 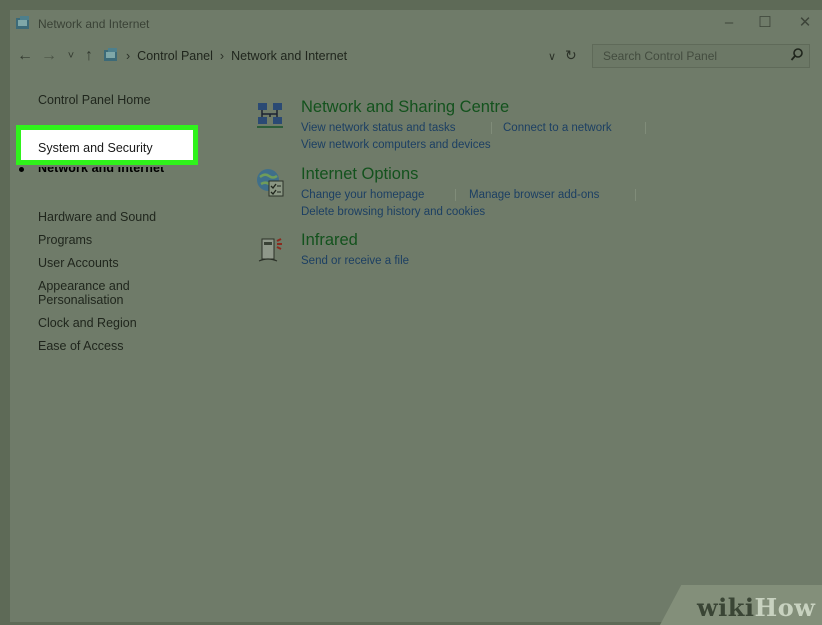 I want to click on change-homepage-link: Change your homepage, so click(x=362, y=195).